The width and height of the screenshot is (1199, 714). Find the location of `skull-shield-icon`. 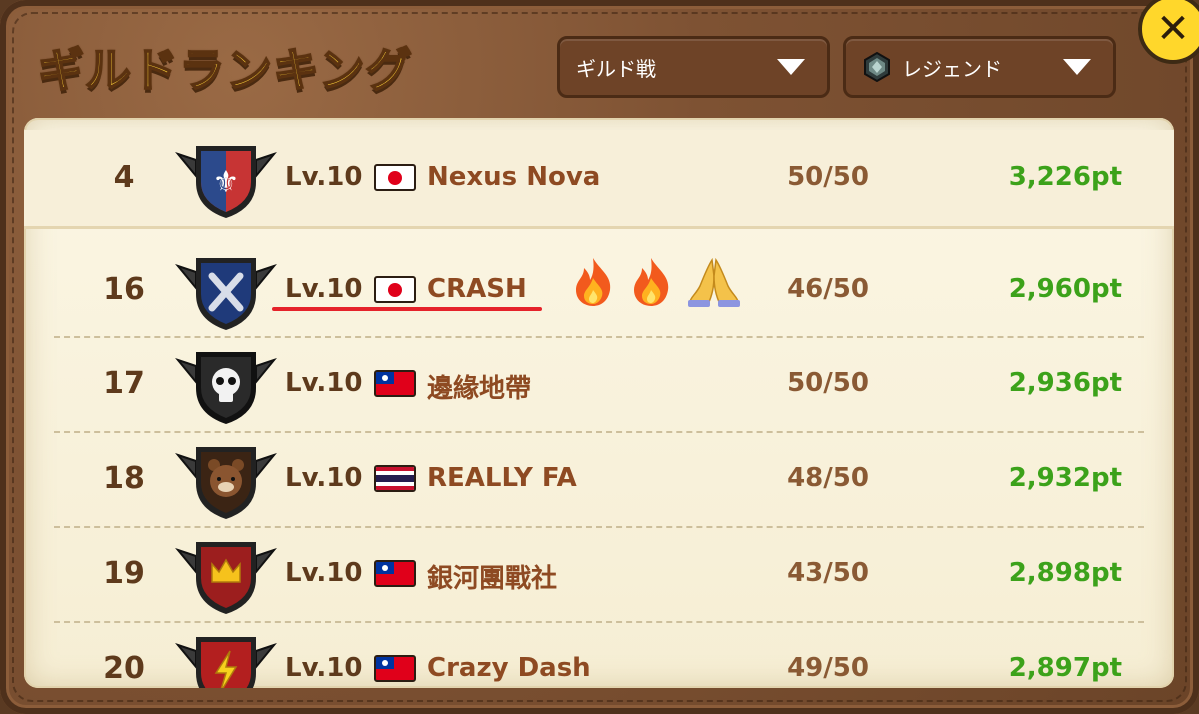

skull-shield-icon is located at coordinates (226, 388).